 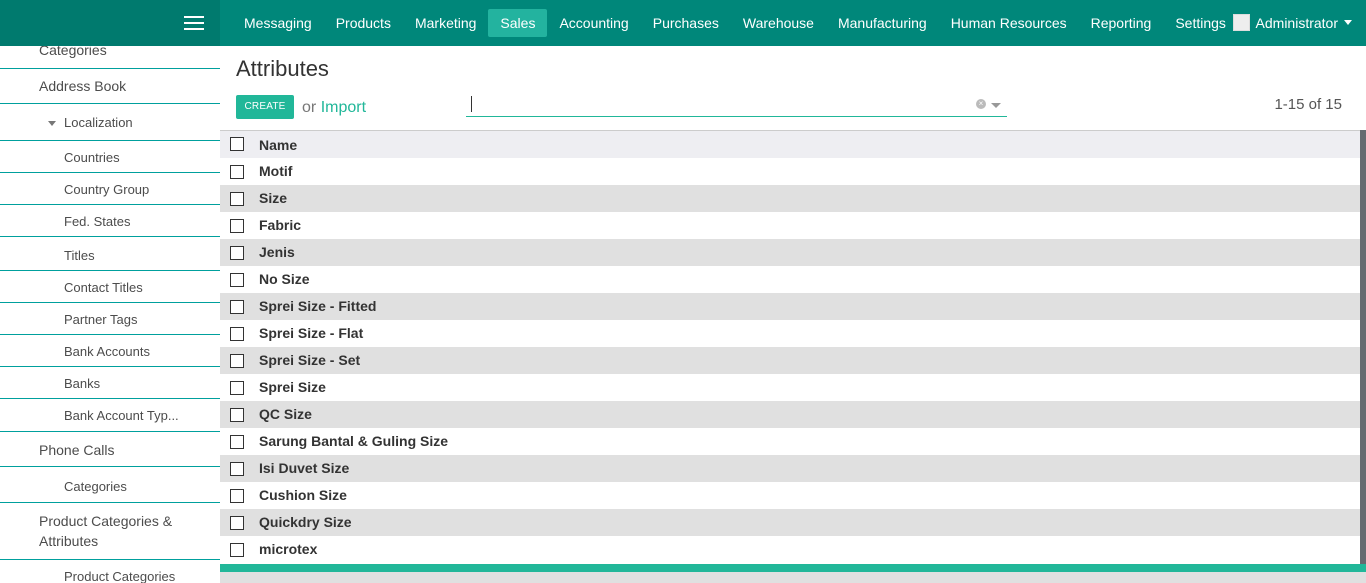 What do you see at coordinates (882, 23) in the screenshot?
I see `menu-manufacturing: Manufacturing` at bounding box center [882, 23].